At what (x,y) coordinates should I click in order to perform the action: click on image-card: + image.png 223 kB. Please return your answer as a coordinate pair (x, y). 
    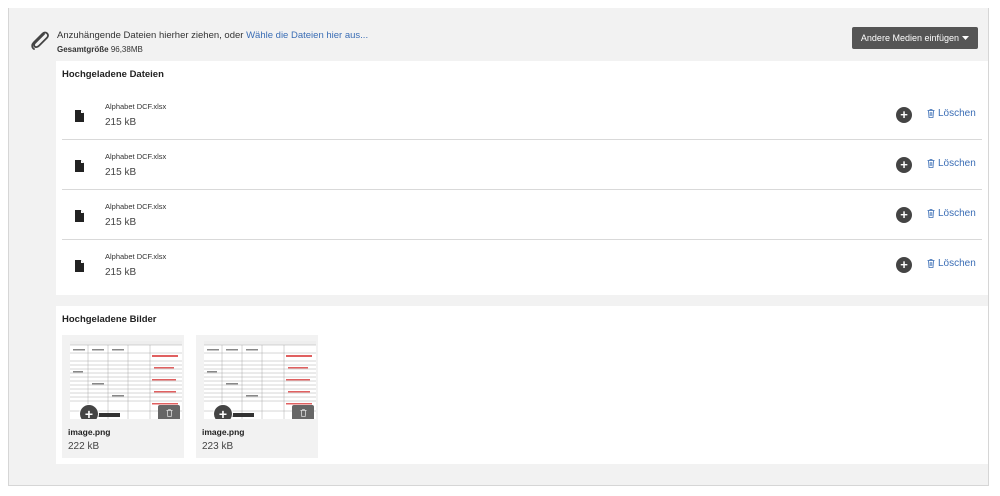
    Looking at the image, I should click on (257, 396).